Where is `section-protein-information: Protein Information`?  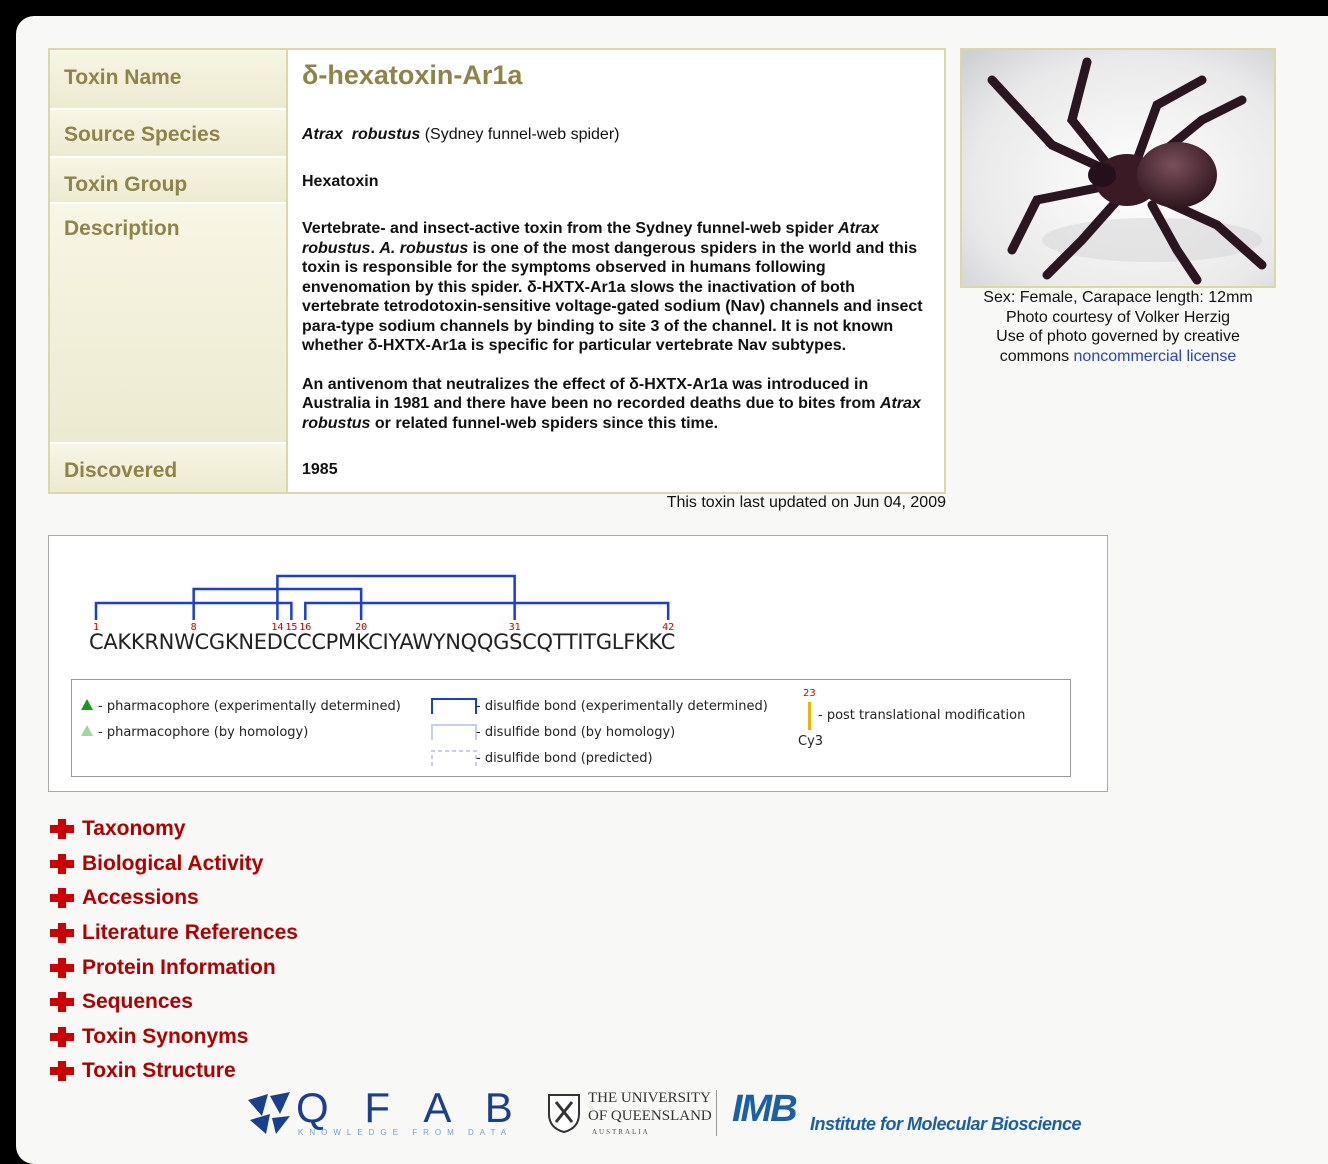
section-protein-information: Protein Information is located at coordinates (173, 967).